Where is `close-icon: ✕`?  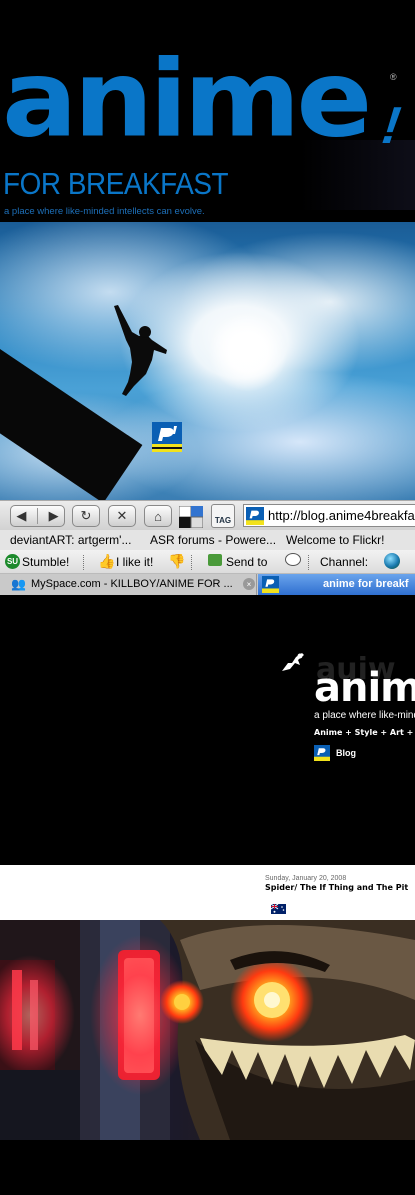 close-icon: ✕ is located at coordinates (122, 515).